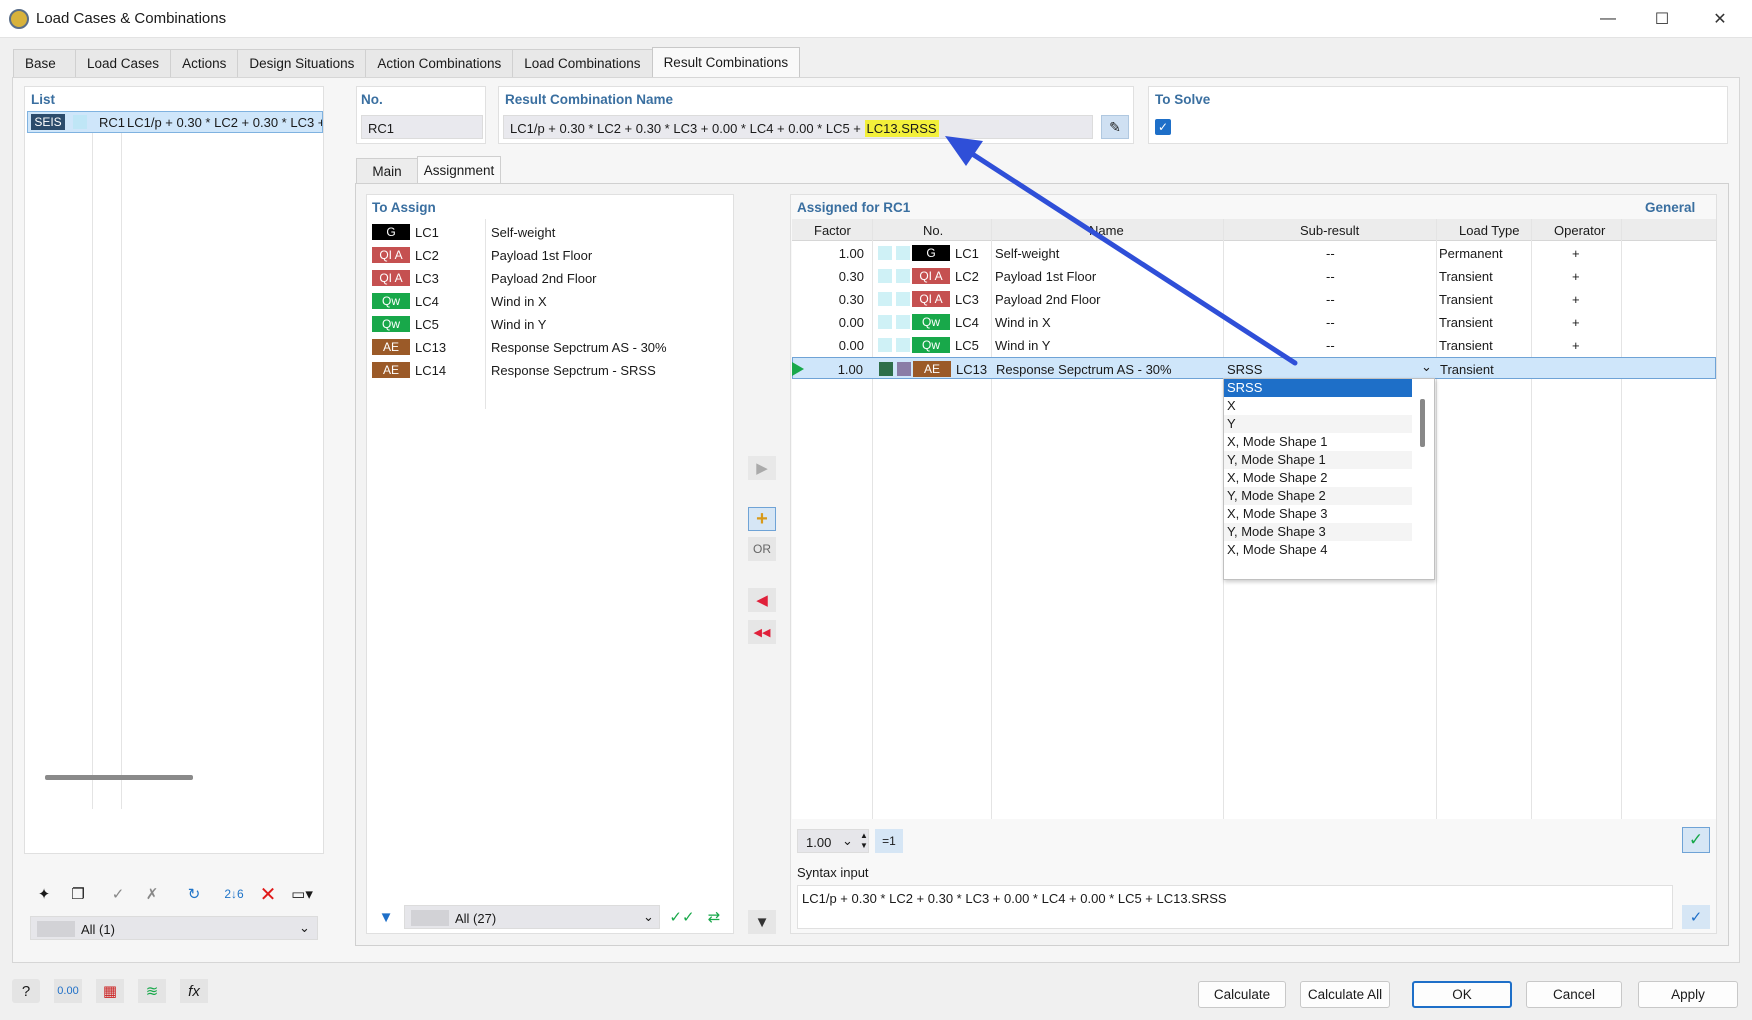  Describe the element at coordinates (26, 991) in the screenshot. I see `help-icon: ?` at that location.